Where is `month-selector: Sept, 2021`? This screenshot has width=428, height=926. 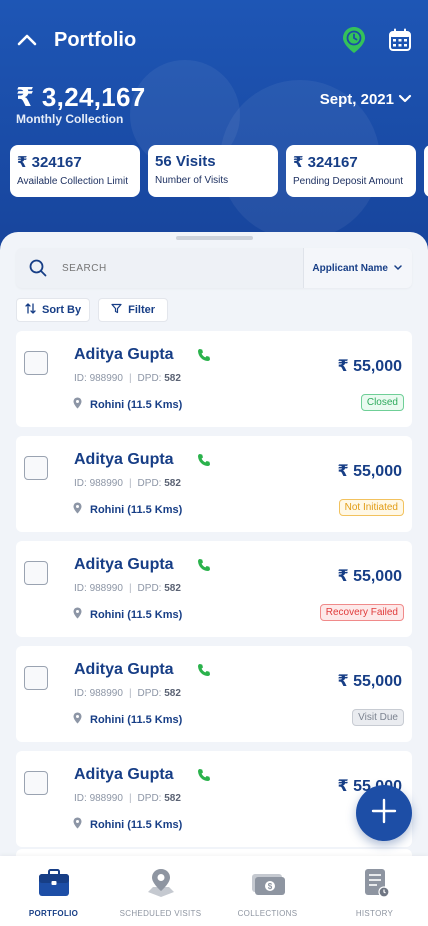 month-selector: Sept, 2021 is located at coordinates (366, 99).